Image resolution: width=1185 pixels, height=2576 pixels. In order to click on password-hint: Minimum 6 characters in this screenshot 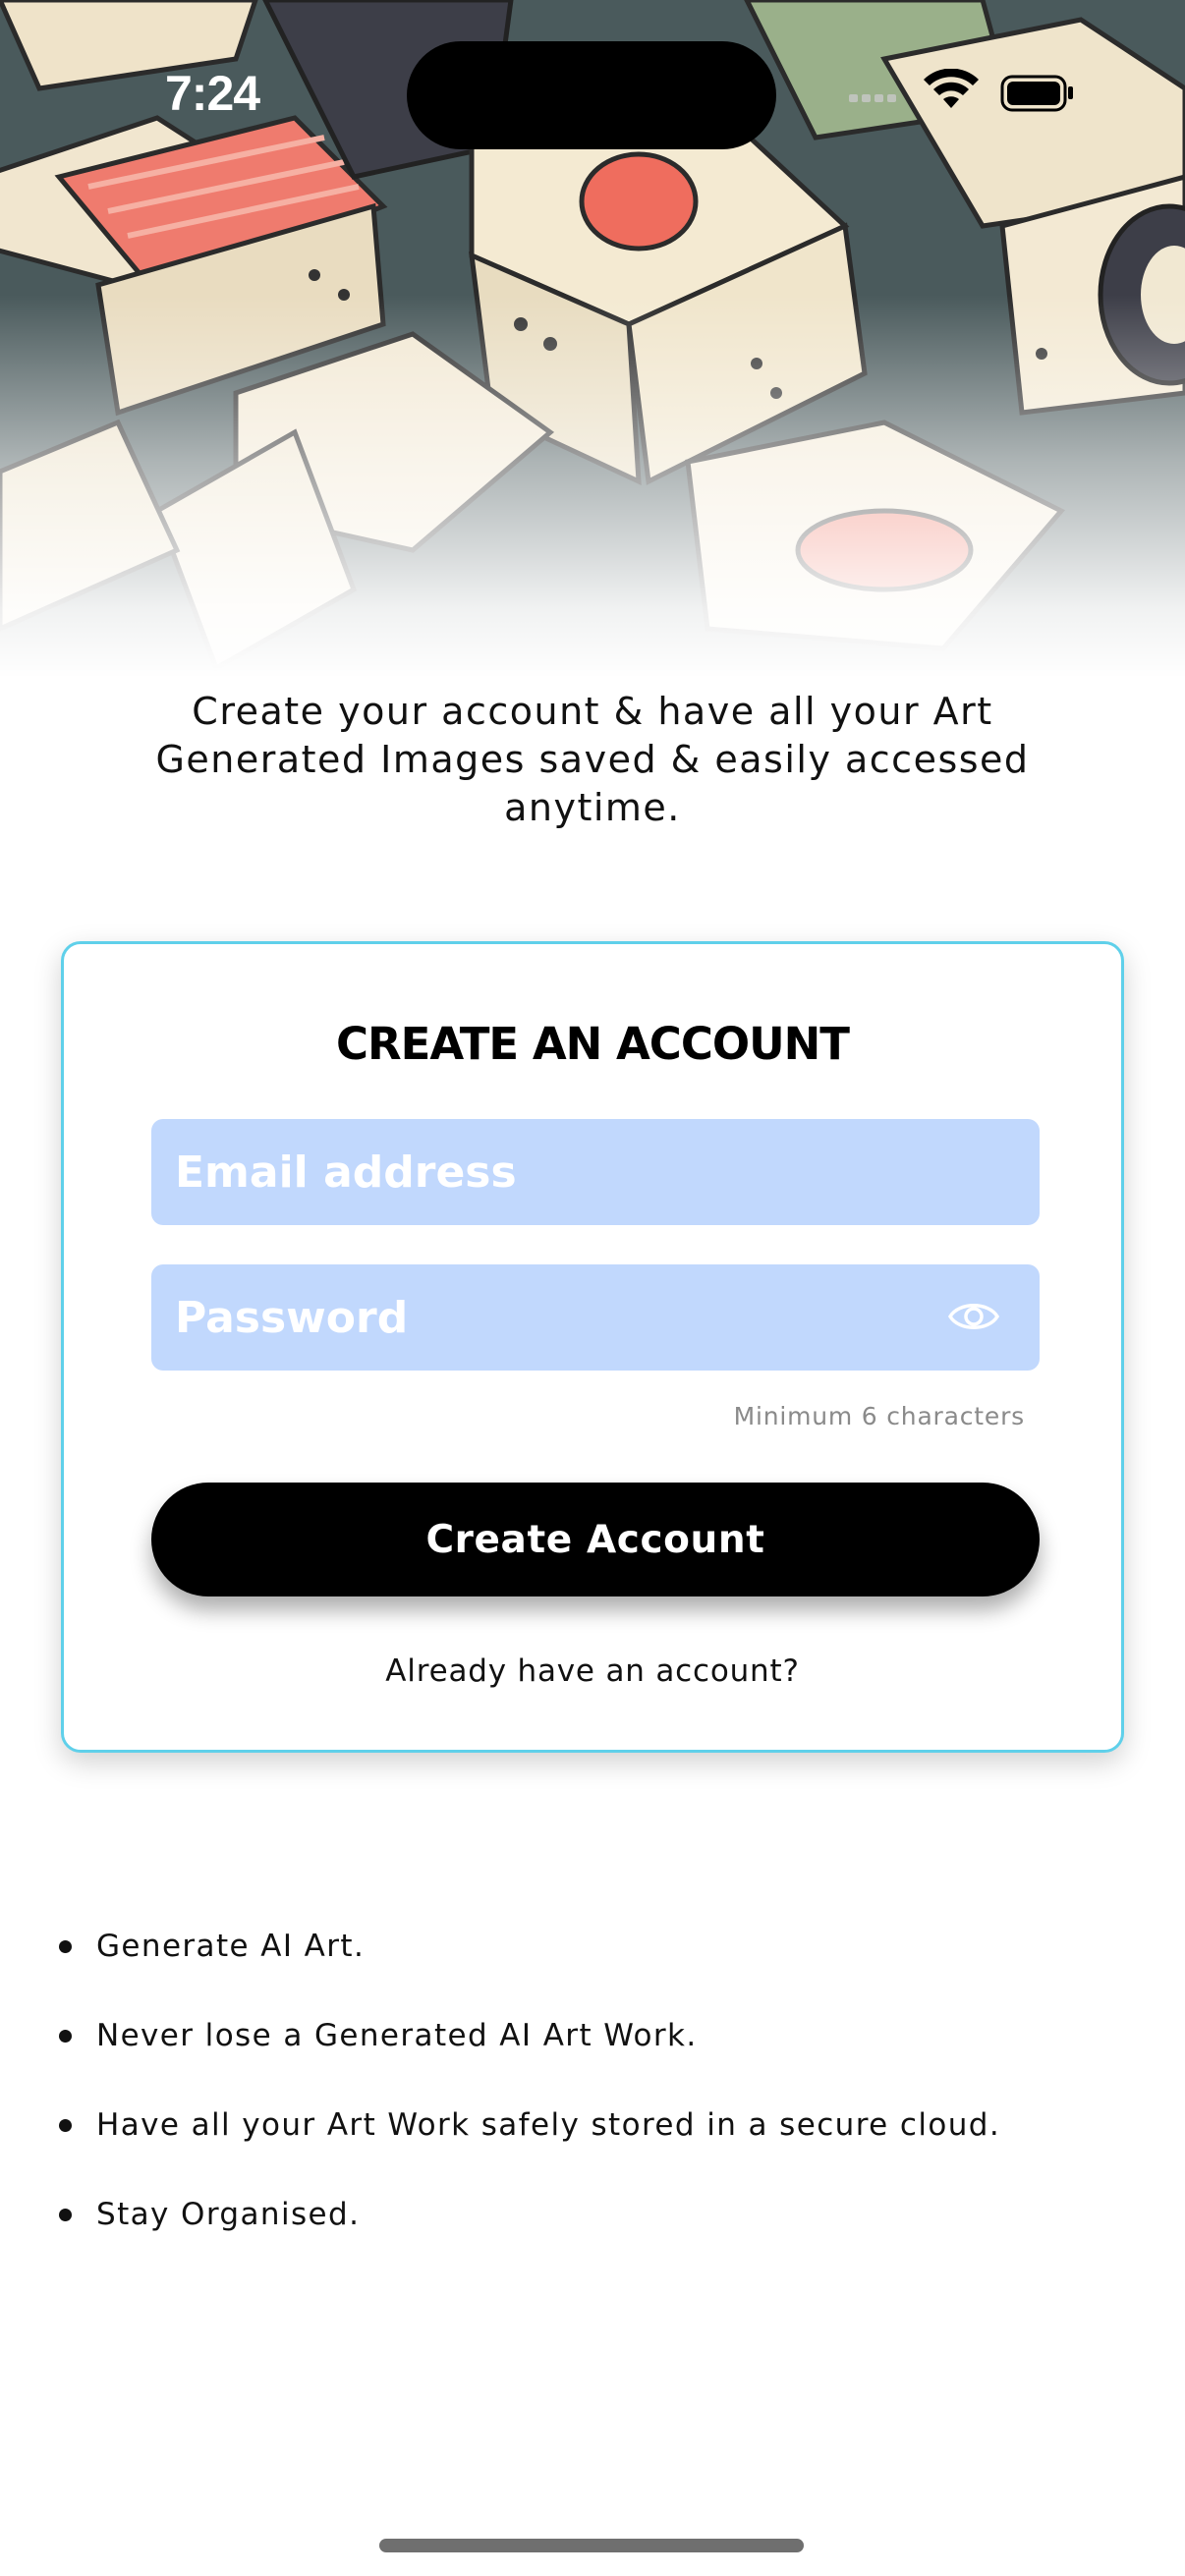, I will do `click(879, 1416)`.